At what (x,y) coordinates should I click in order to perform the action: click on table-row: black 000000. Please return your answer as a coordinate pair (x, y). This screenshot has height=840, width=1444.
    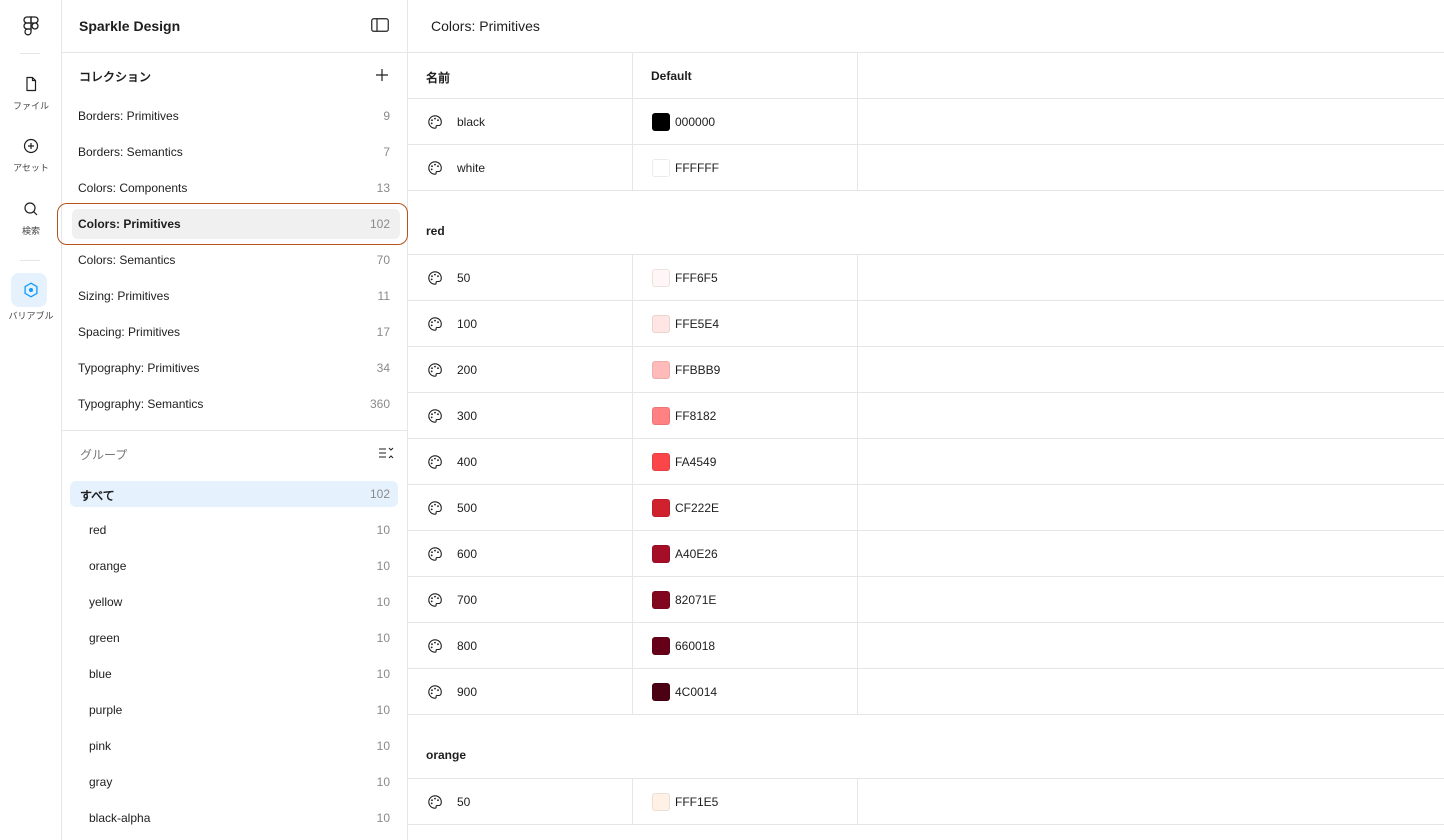
    Looking at the image, I should click on (926, 122).